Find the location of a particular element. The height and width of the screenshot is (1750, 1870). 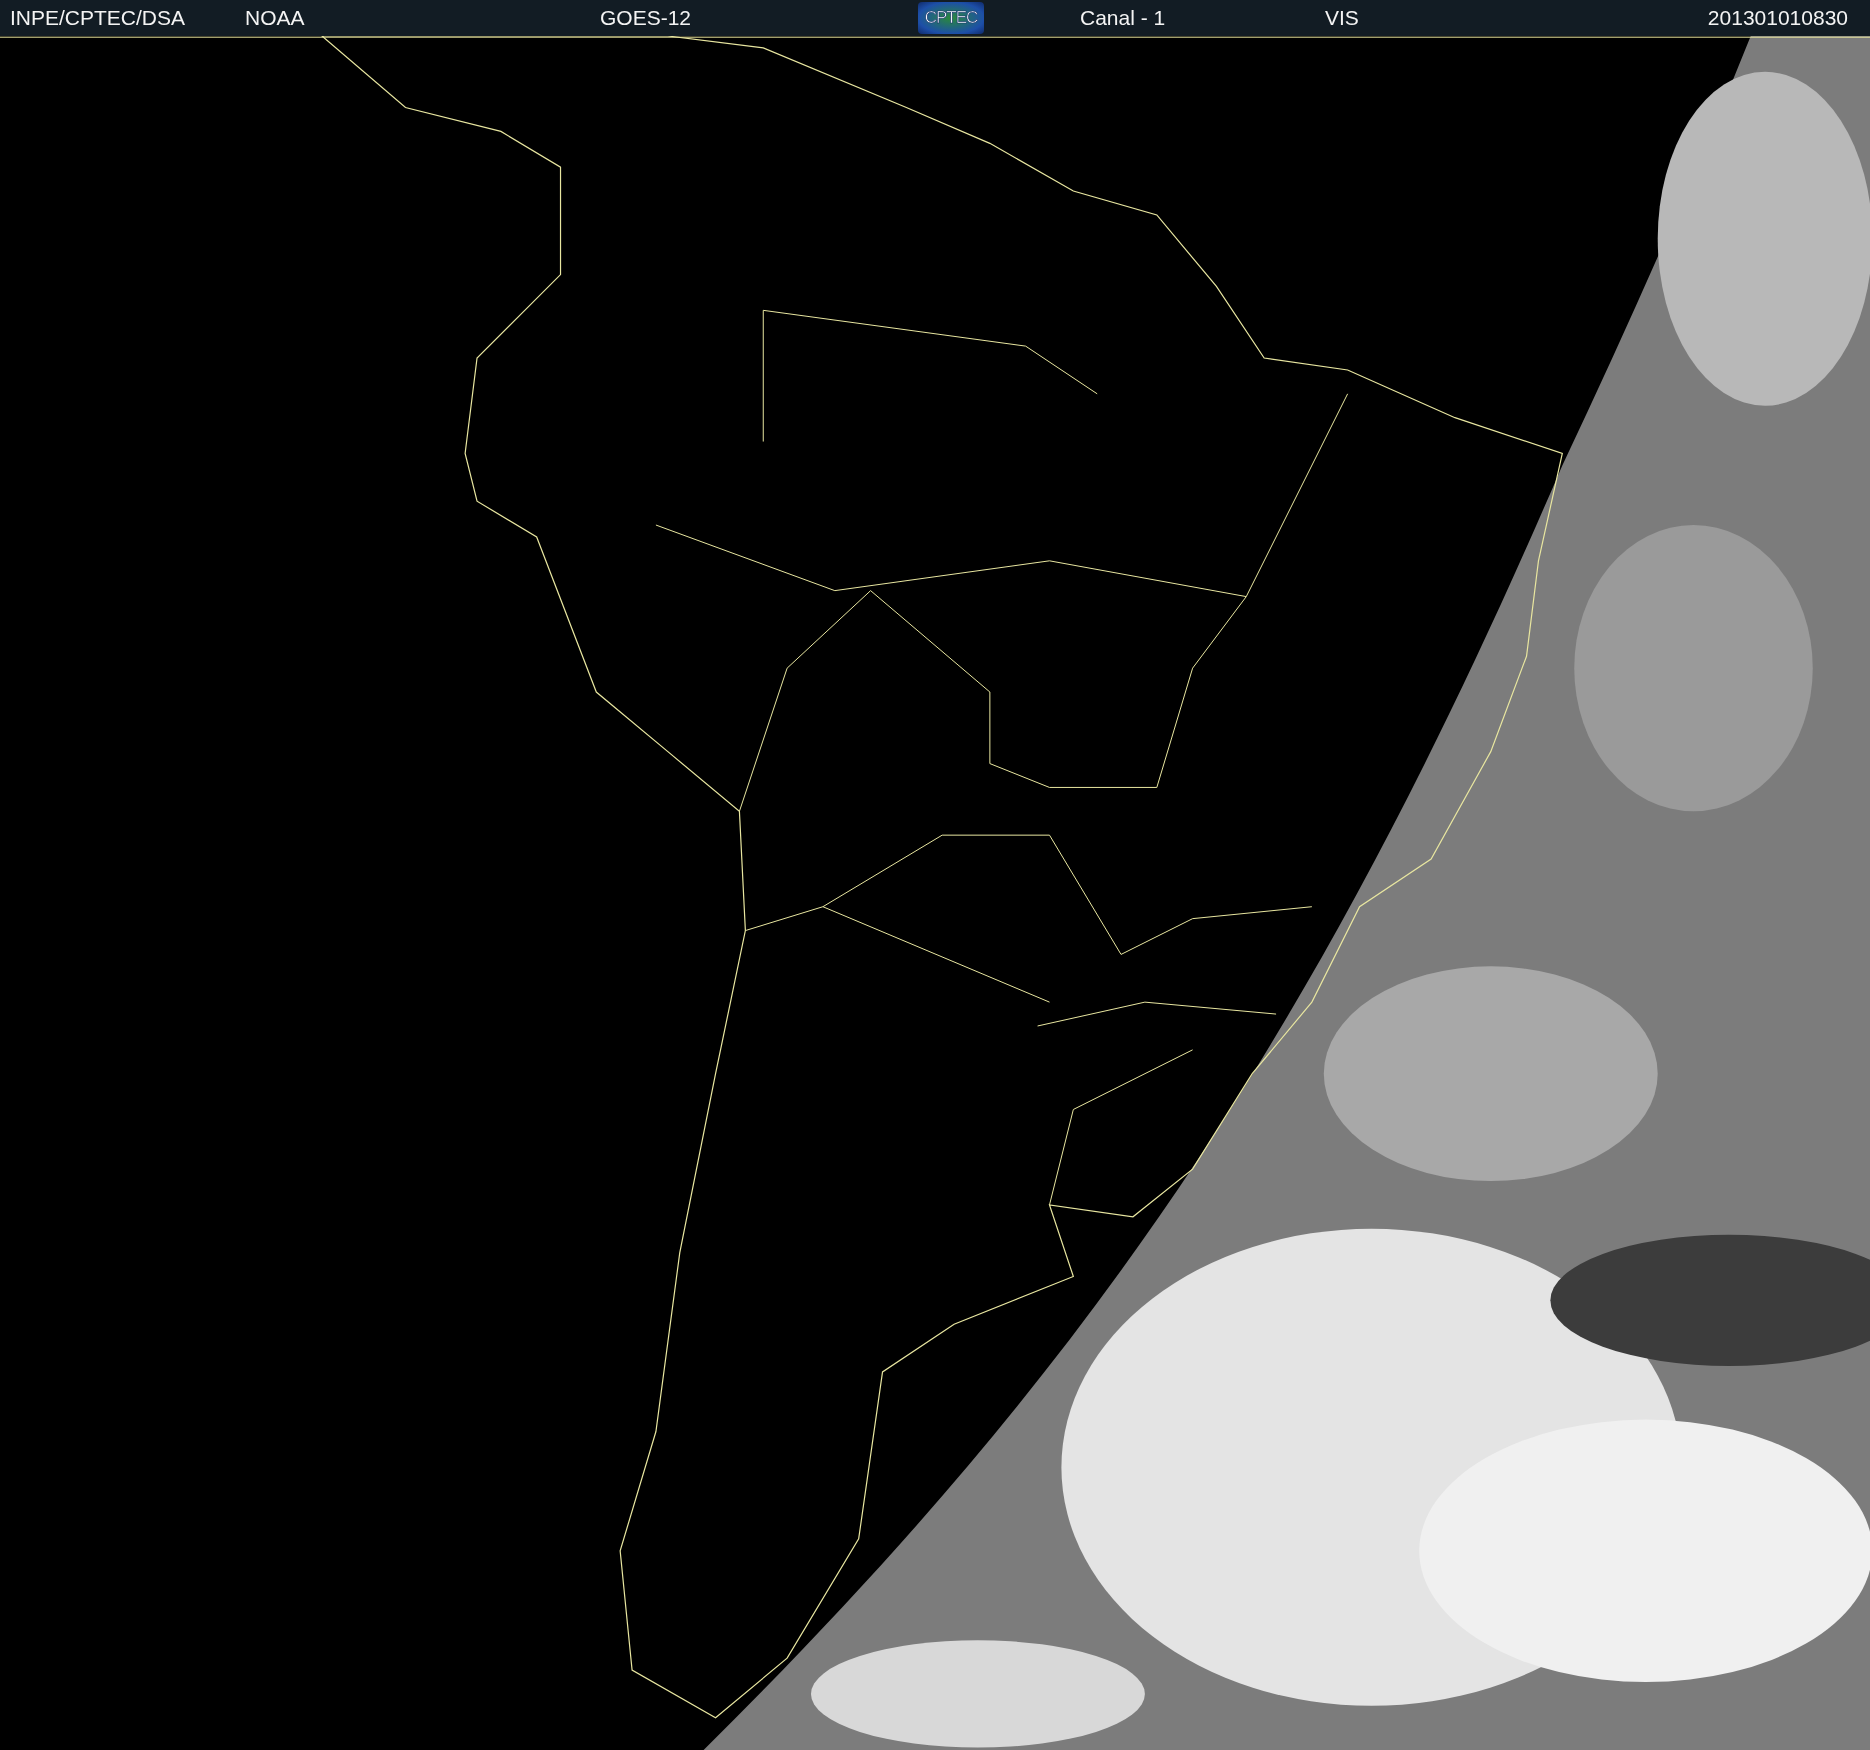

header-label: INPE/CPTEC/DSA is located at coordinates (98, 18).